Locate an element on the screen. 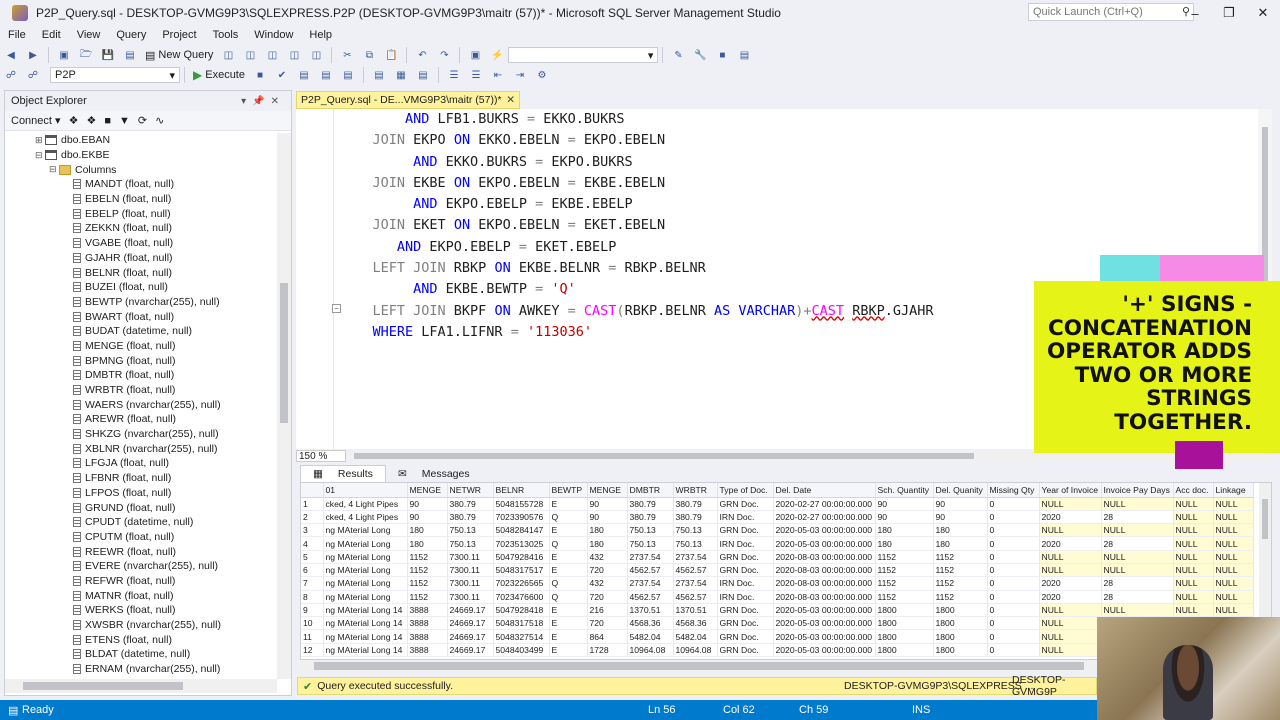 The width and height of the screenshot is (1280, 720). zoom-dropdown: 150 % is located at coordinates (321, 456).